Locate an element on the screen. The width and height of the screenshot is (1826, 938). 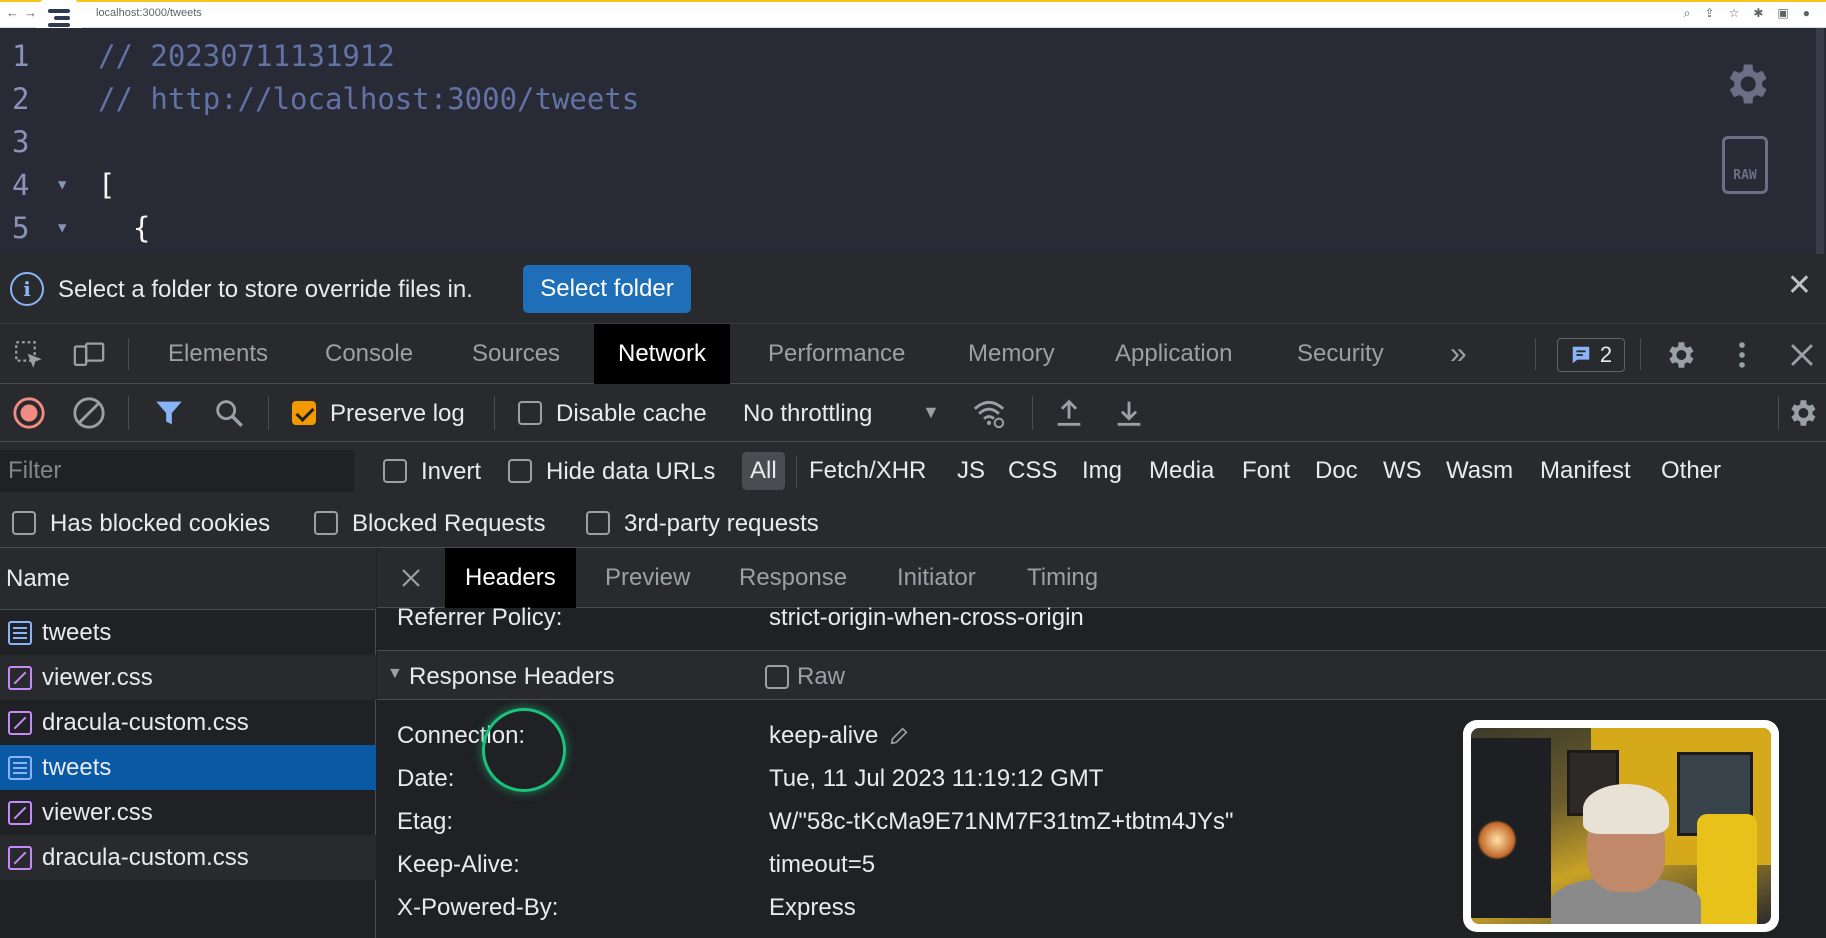
profile-icon: ● is located at coordinates (1806, 13).